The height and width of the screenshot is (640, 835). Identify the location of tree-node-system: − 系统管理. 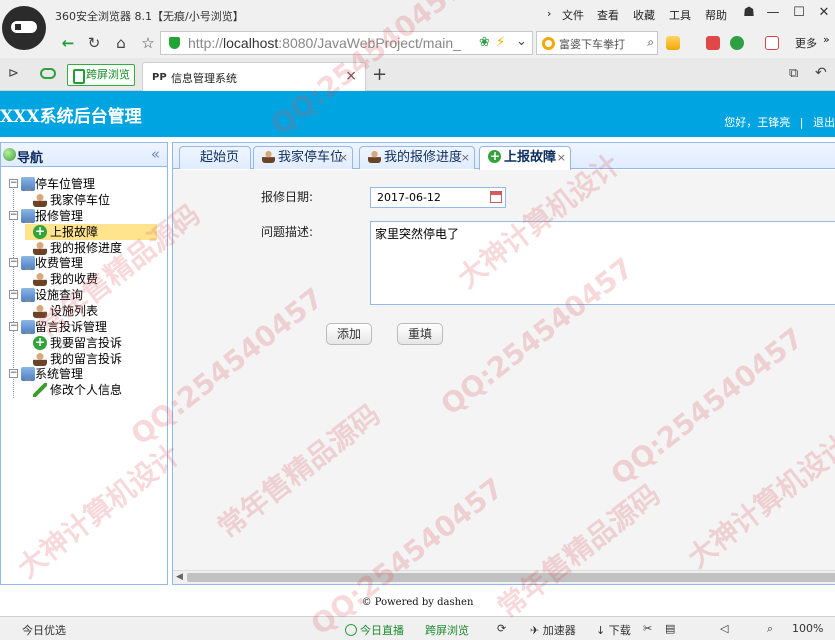
(46, 374).